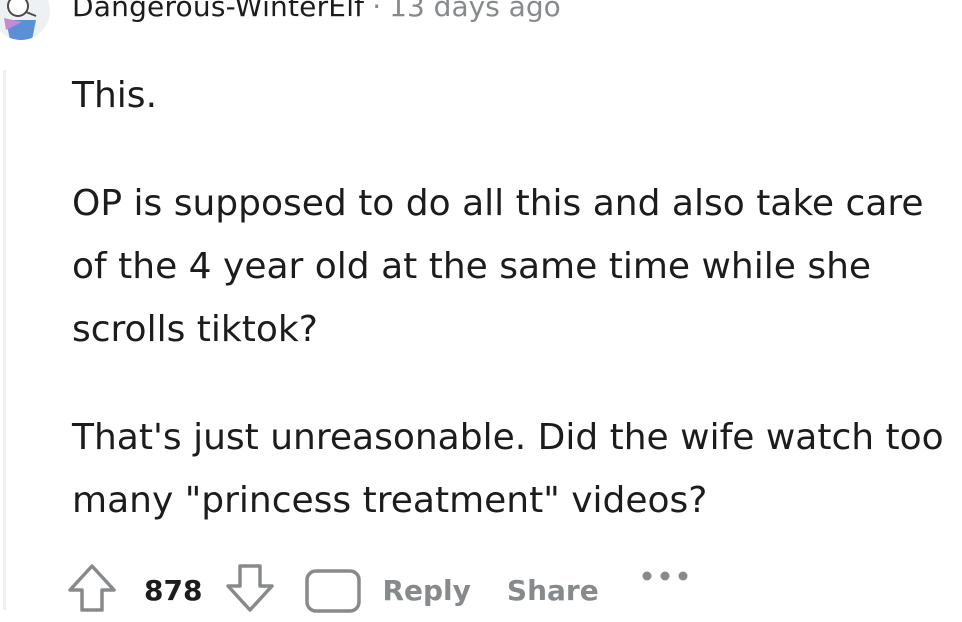 This screenshot has height=622, width=962. I want to click on avatar, so click(25, 20).